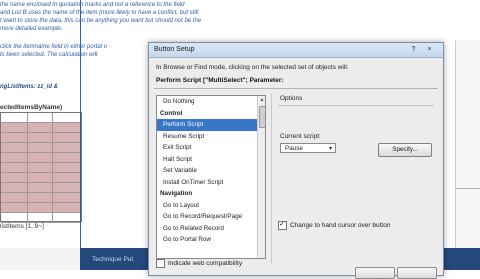 The width and height of the screenshot is (480, 279). I want to click on script-step-item: Set Variable, so click(211, 171).